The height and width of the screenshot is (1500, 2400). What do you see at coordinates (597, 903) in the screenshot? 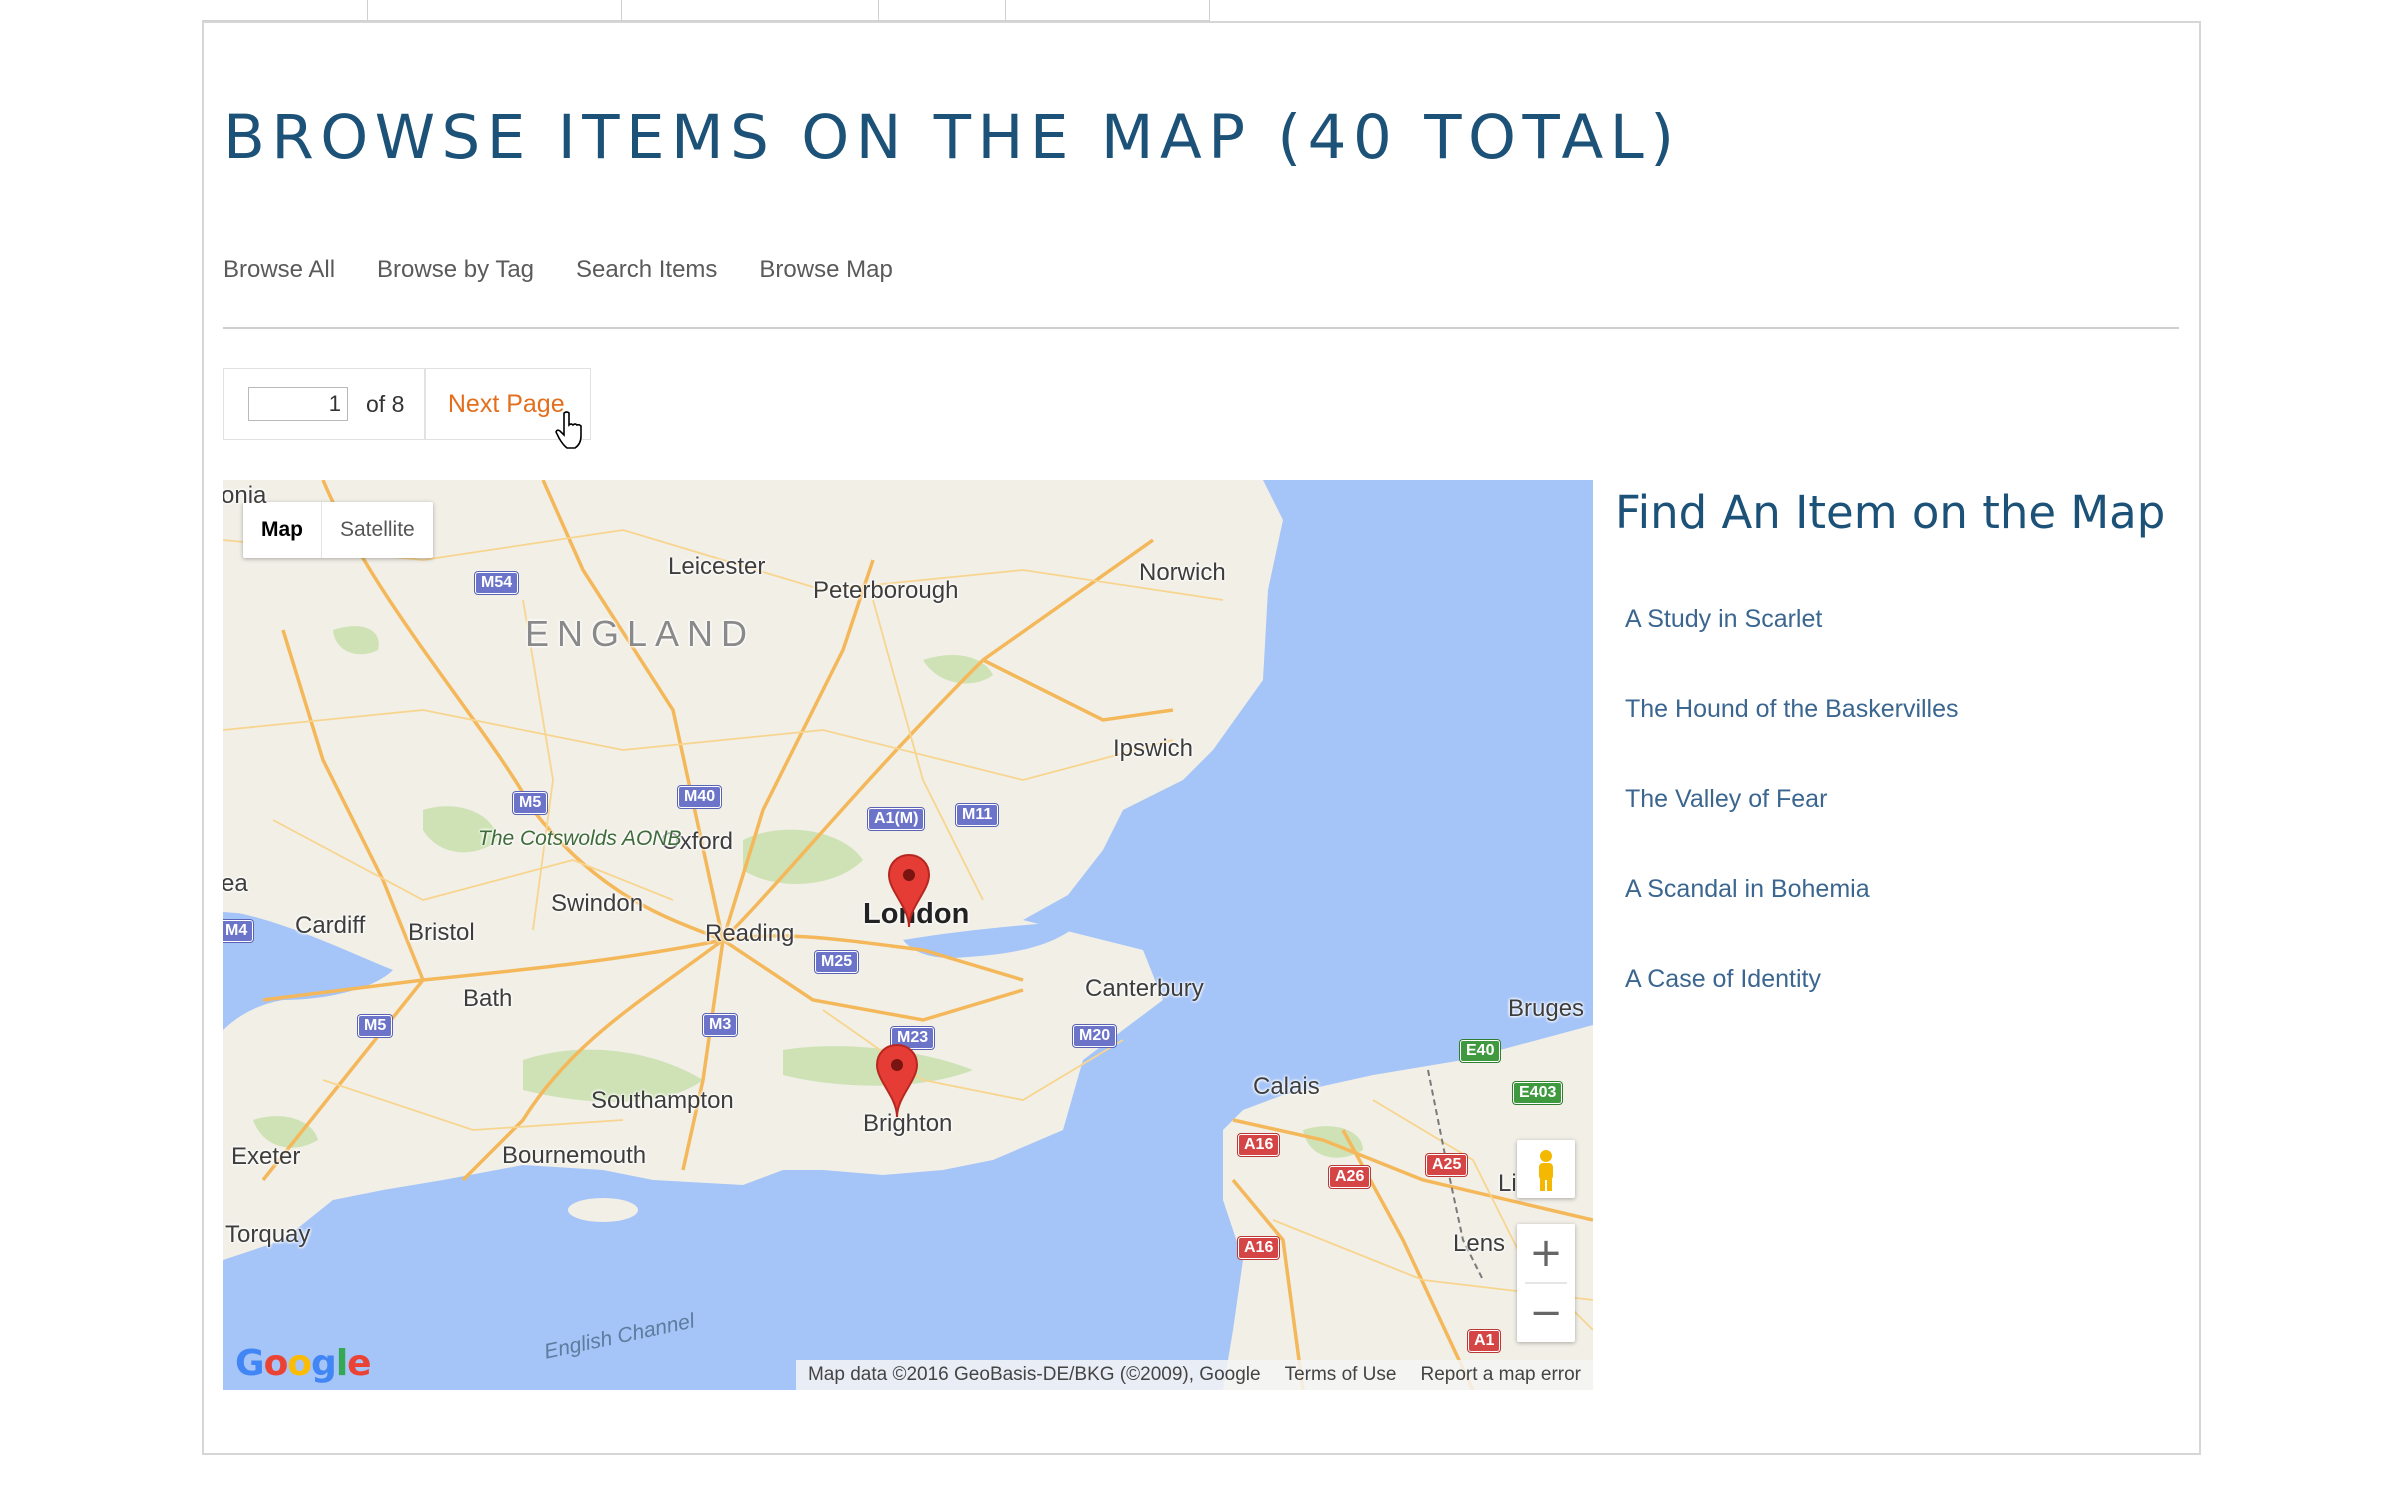
I see `map-label: Swindon` at bounding box center [597, 903].